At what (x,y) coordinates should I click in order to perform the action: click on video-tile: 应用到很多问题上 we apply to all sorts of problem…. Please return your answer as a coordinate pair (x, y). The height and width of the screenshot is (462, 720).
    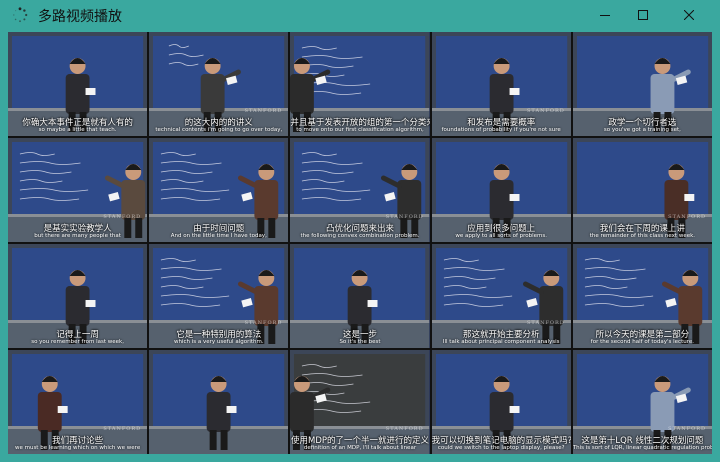
    Looking at the image, I should click on (501, 190).